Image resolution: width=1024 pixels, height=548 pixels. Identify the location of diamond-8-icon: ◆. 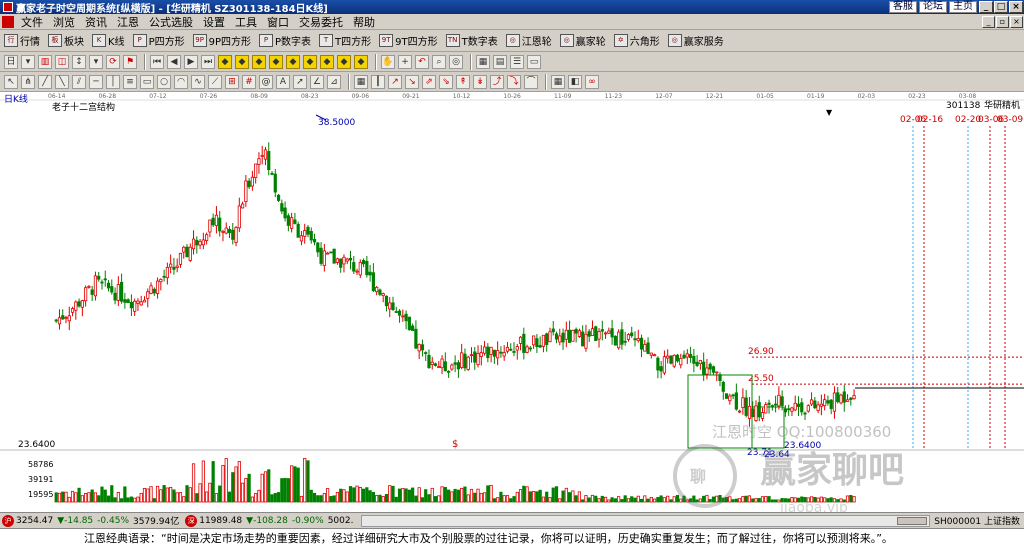
(344, 61).